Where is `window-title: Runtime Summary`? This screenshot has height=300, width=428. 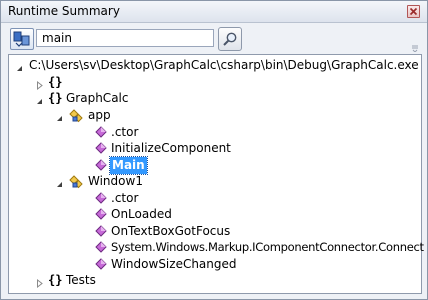 window-title: Runtime Summary is located at coordinates (64, 11).